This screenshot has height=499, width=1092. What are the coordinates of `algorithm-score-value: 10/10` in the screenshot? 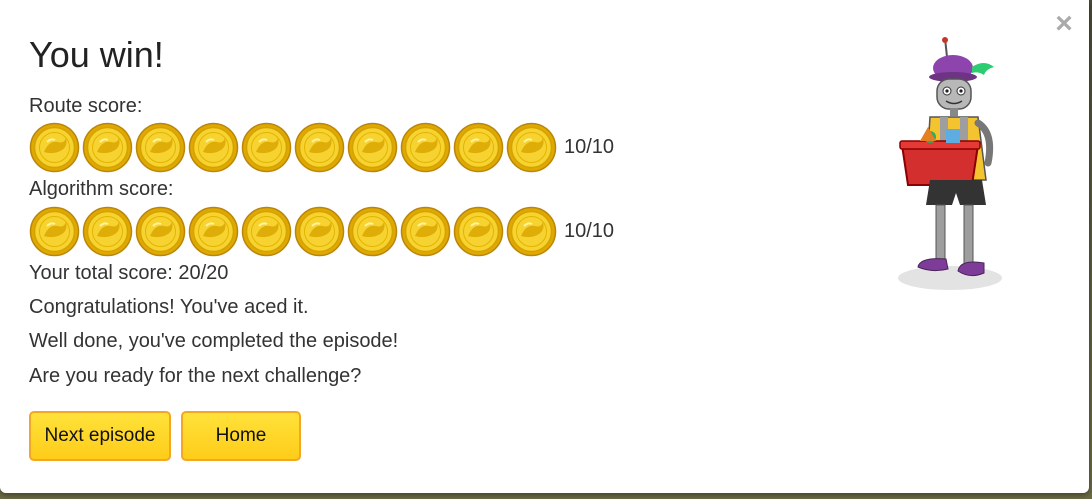 It's located at (589, 230).